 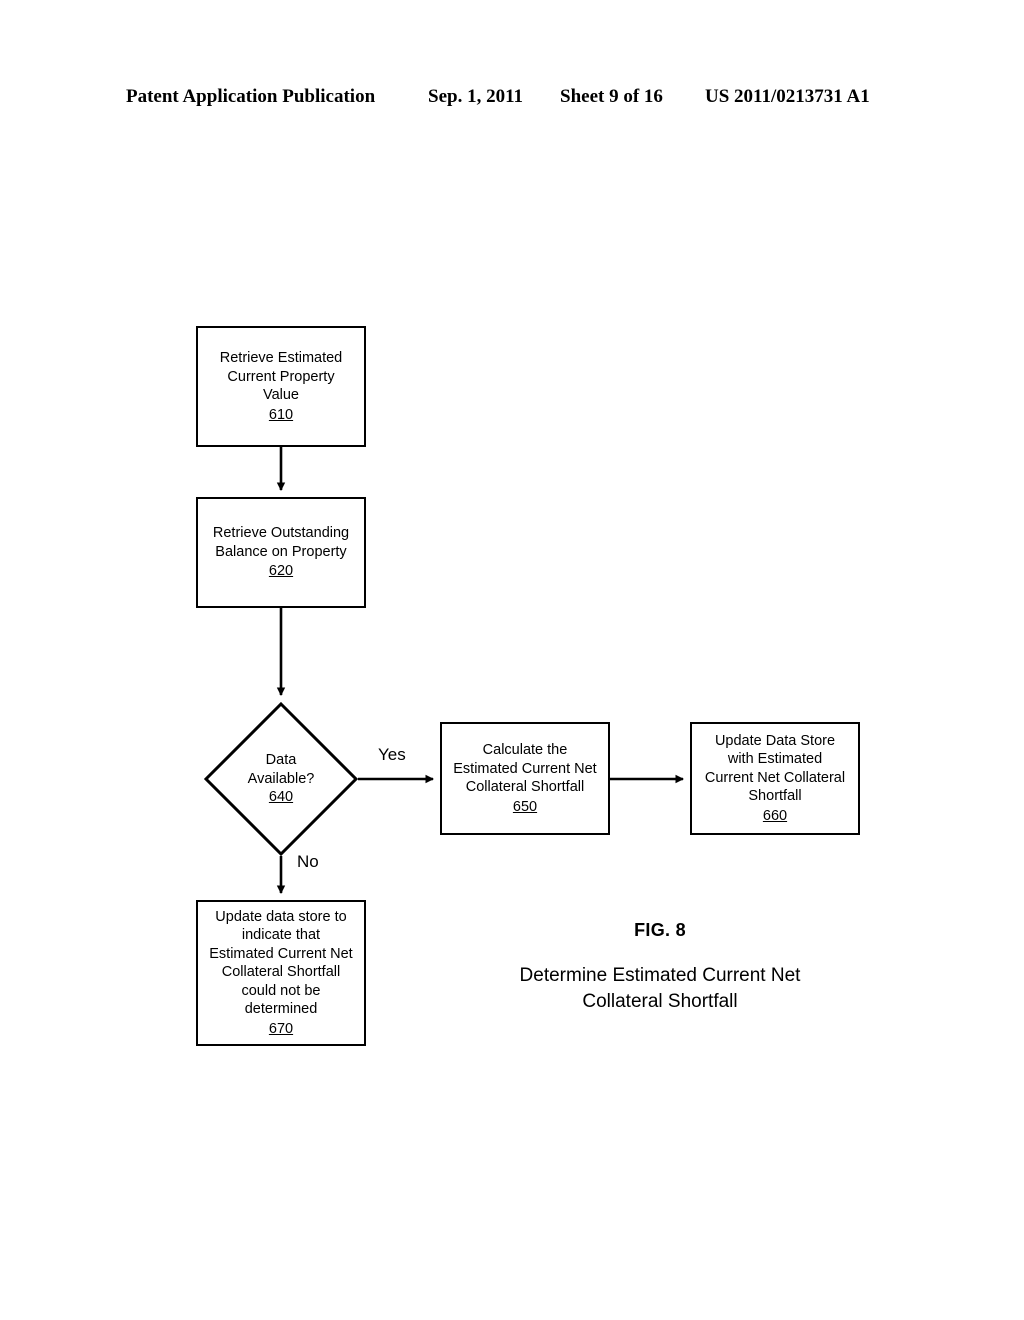 I want to click on figure-caption-line1: Determine Estimated Current Net, so click(x=660, y=975).